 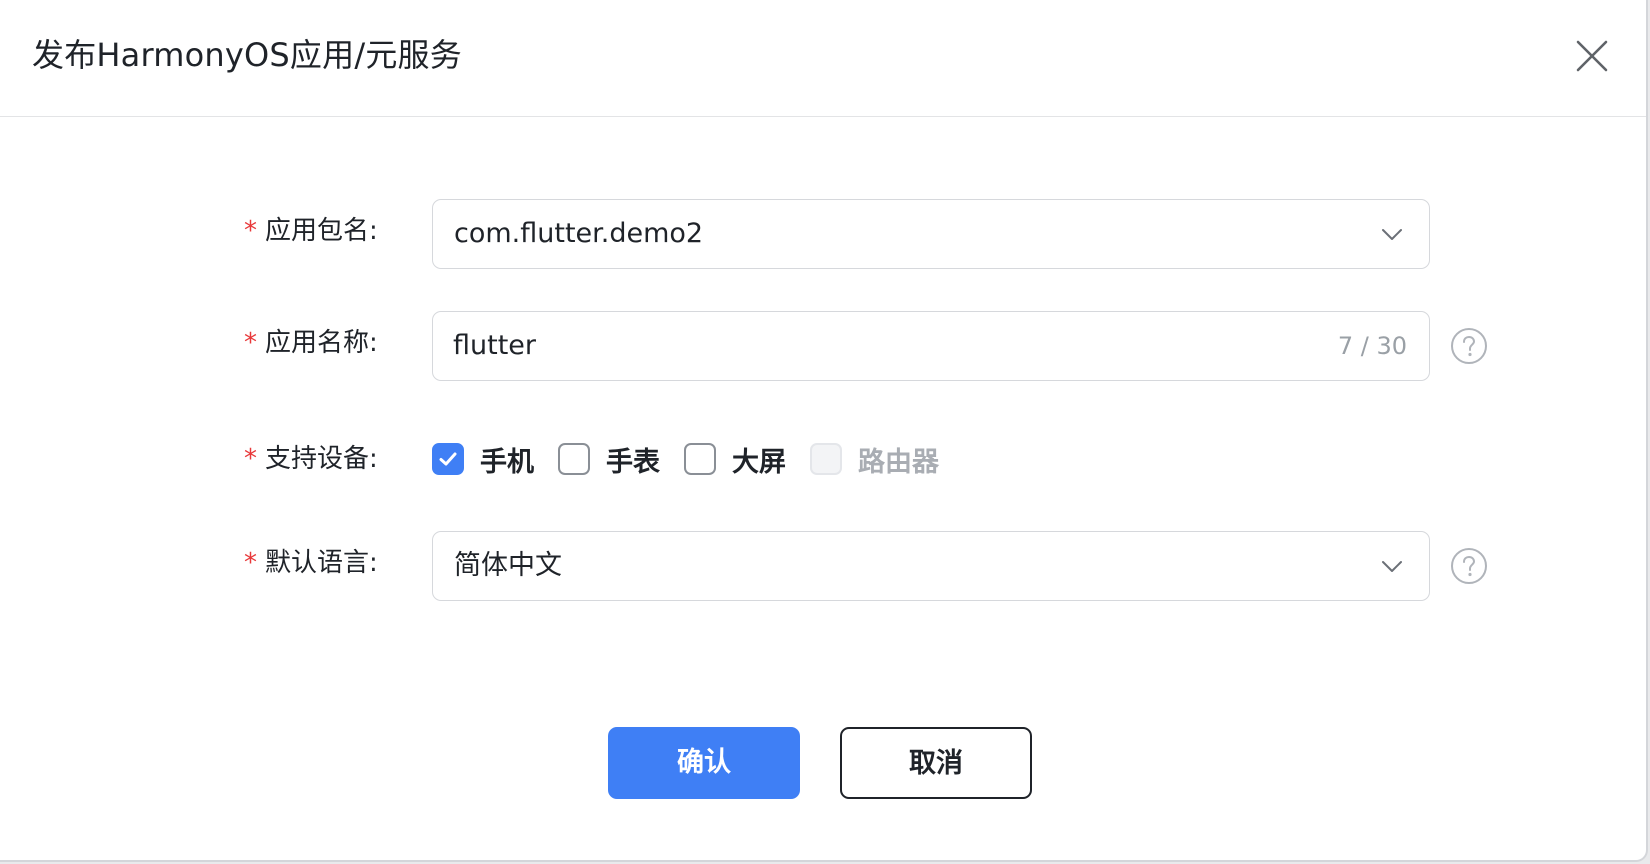 I want to click on device-checkbox-group: 手机 手表 大屏 路由器, so click(x=697, y=459).